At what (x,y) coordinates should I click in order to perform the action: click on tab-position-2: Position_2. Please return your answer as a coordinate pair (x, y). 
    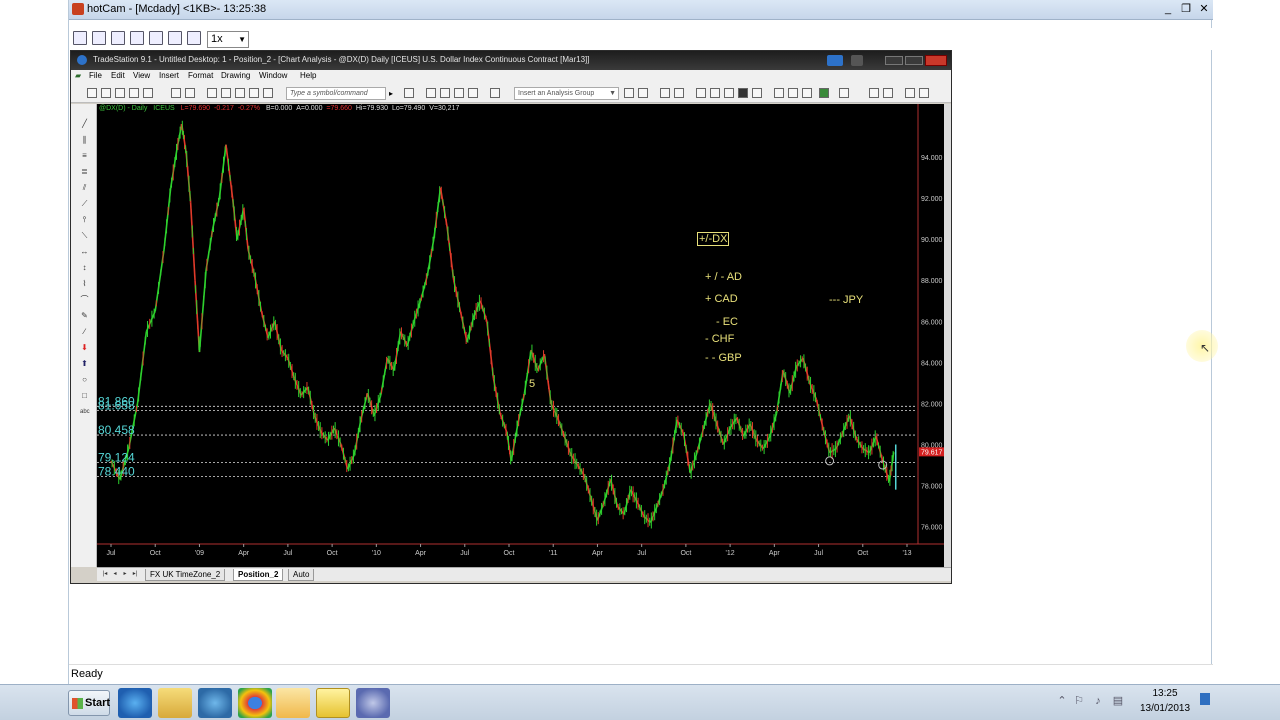
    Looking at the image, I should click on (258, 575).